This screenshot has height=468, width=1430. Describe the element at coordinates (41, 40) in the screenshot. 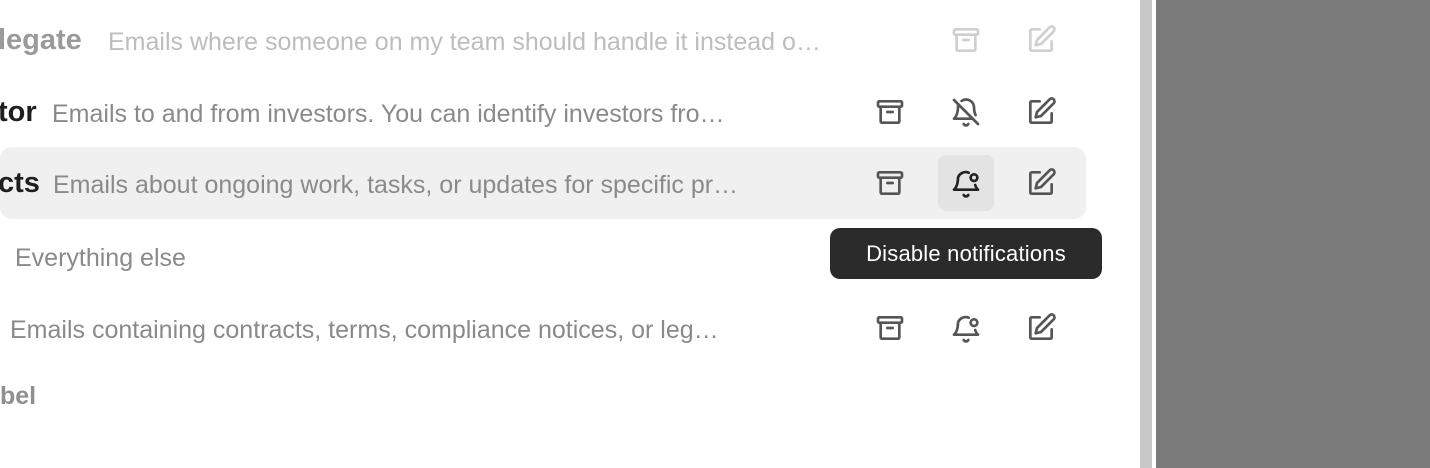

I see `label-name: legate` at that location.